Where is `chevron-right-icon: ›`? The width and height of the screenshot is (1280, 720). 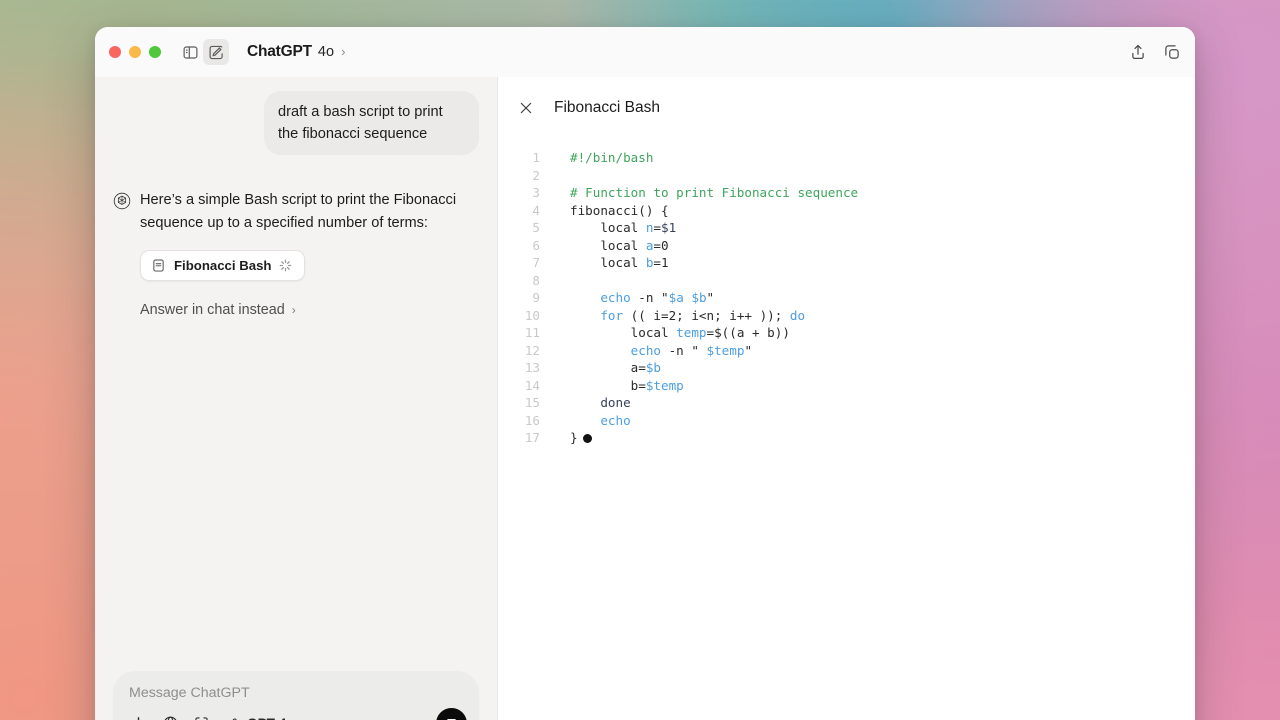
chevron-right-icon: › is located at coordinates (293, 310).